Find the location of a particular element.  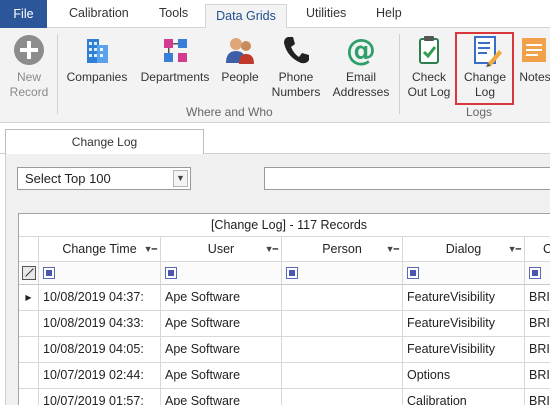

tab-tools: Tools is located at coordinates (173, 13).